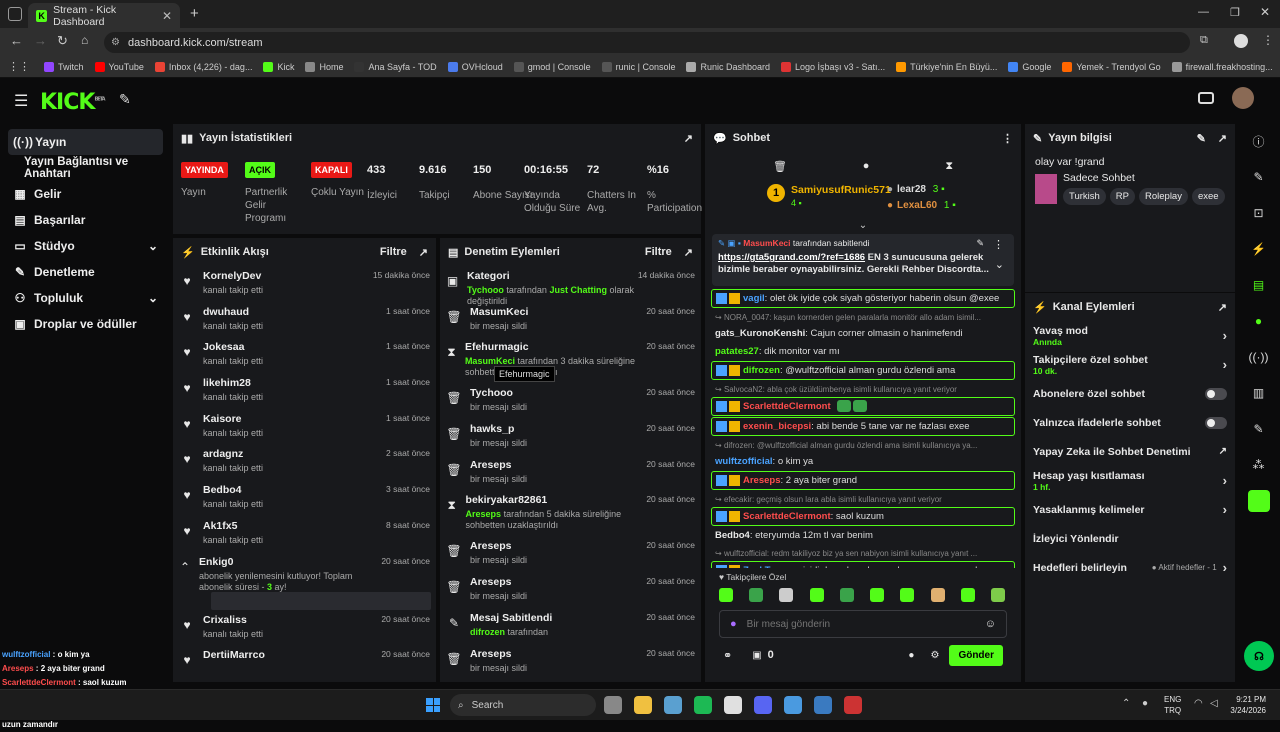  What do you see at coordinates (1258, 357) in the screenshot?
I see `broadcast-tool-icon: ((·))` at bounding box center [1258, 357].